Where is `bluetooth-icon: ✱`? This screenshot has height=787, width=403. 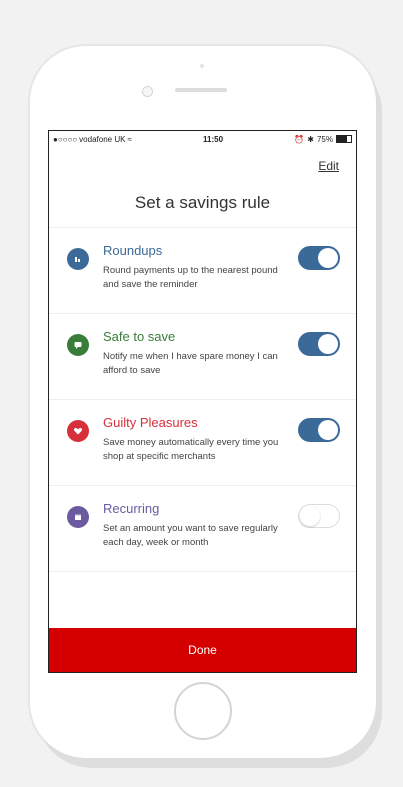
bluetooth-icon: ✱ is located at coordinates (310, 139).